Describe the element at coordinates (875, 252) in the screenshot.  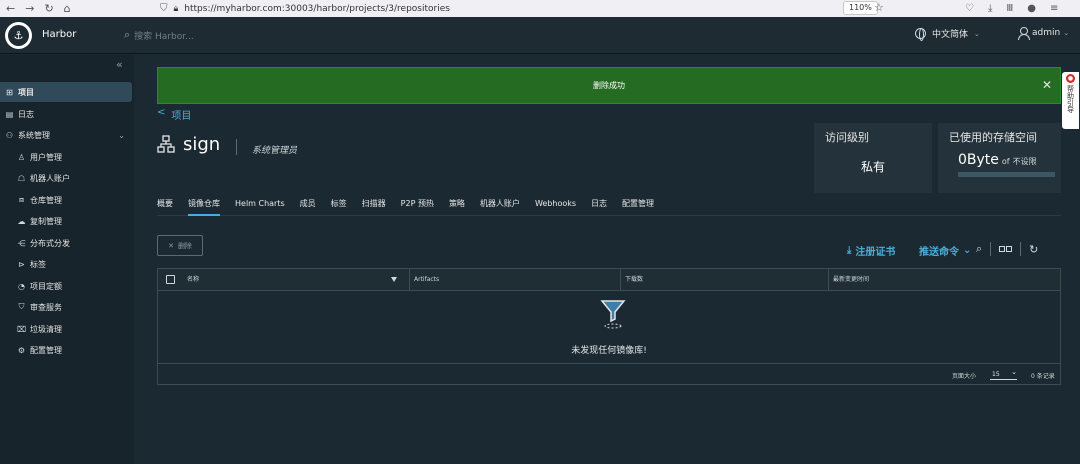
I see `registry-cert-label: 注册证书` at that location.